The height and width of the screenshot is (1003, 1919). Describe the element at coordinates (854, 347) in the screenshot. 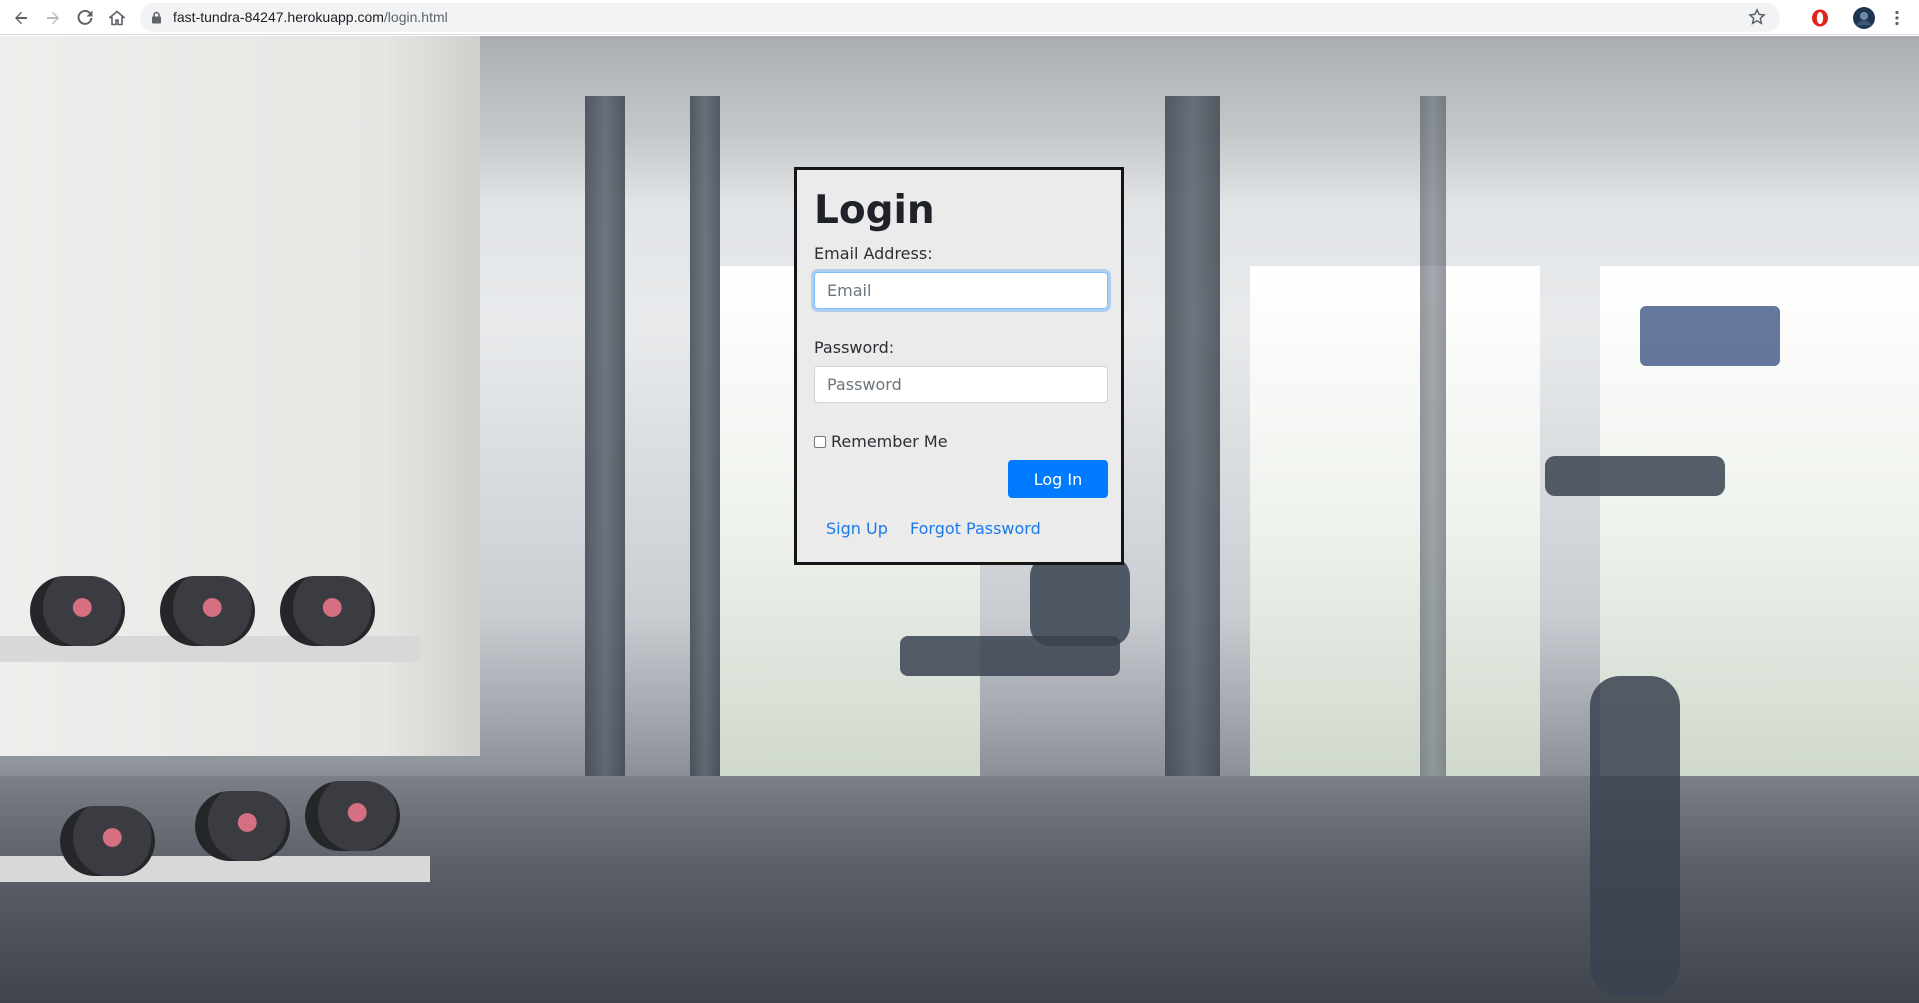

I see `password-label: Password:` at that location.